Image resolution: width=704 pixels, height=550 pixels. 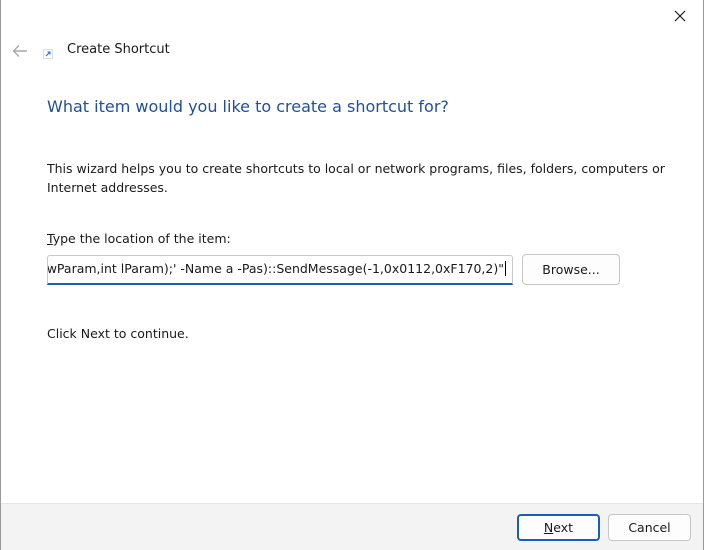 What do you see at coordinates (48, 54) in the screenshot?
I see `shortcut-icon` at bounding box center [48, 54].